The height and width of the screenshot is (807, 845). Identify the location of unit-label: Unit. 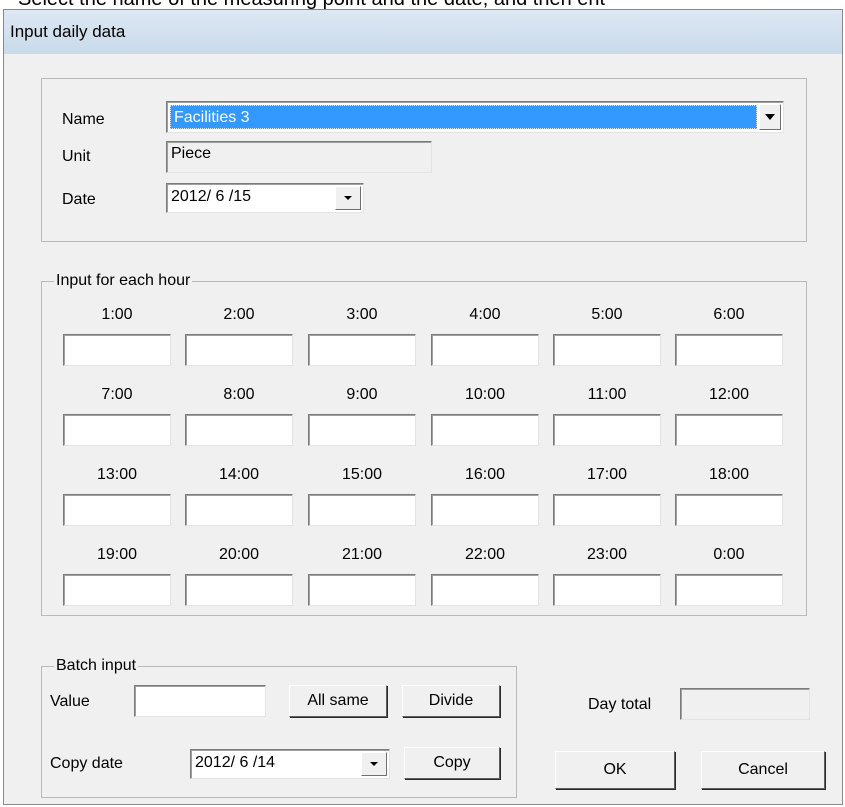
(76, 156).